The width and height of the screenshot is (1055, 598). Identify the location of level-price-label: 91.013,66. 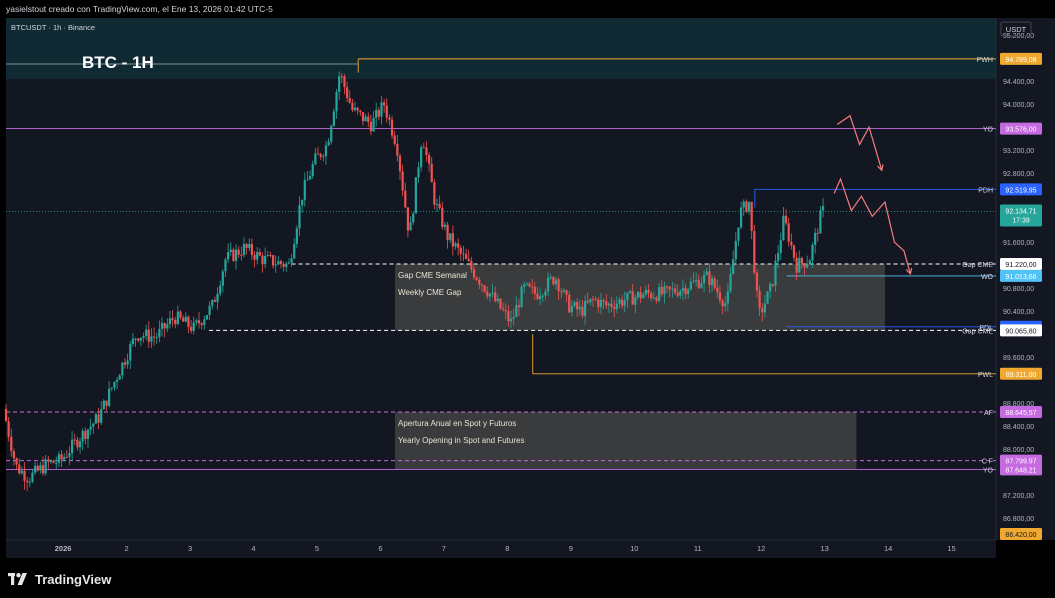
(1020, 277).